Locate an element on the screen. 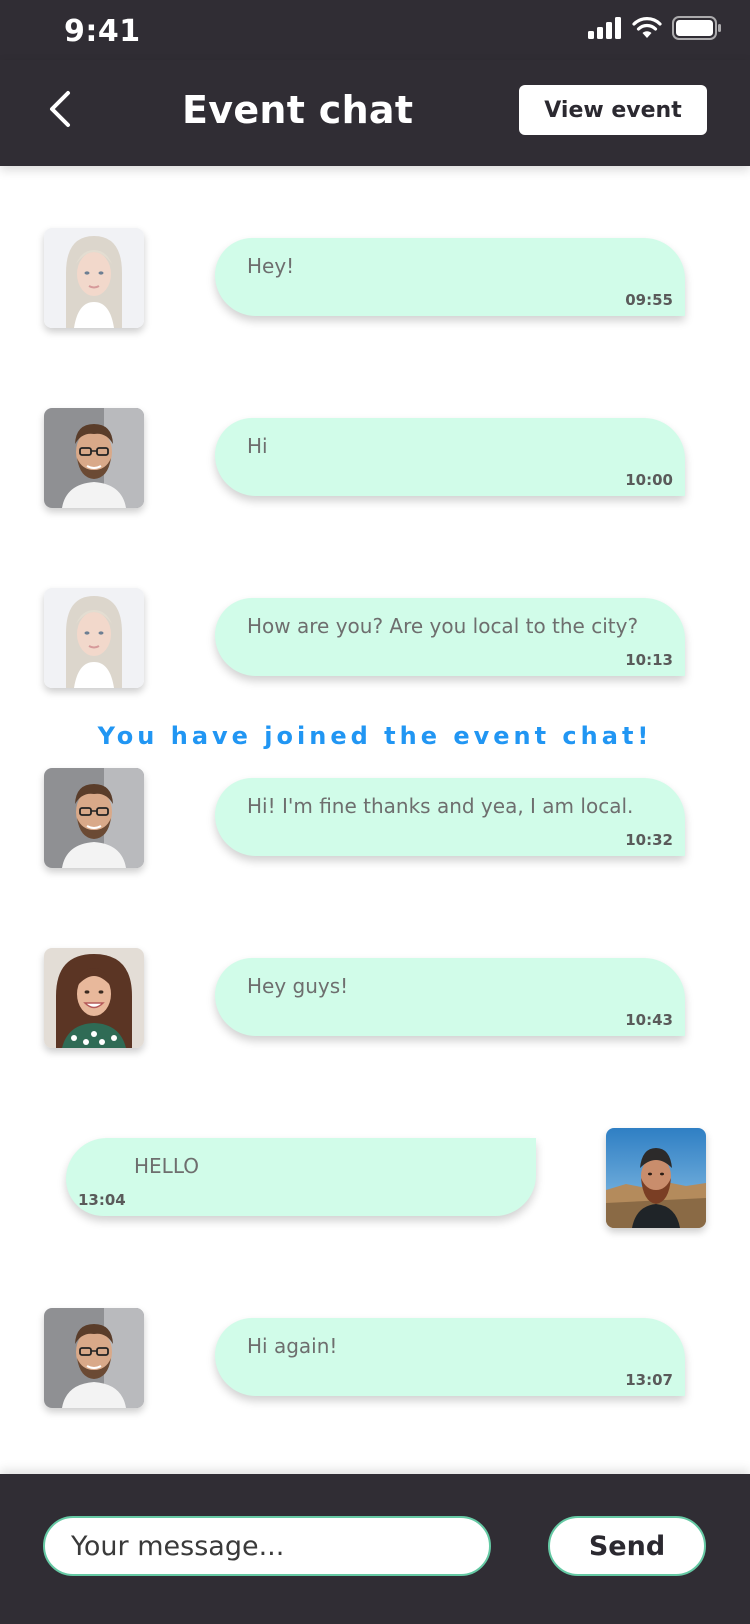 The height and width of the screenshot is (1624, 750). chevron-left-icon is located at coordinates (61, 111).